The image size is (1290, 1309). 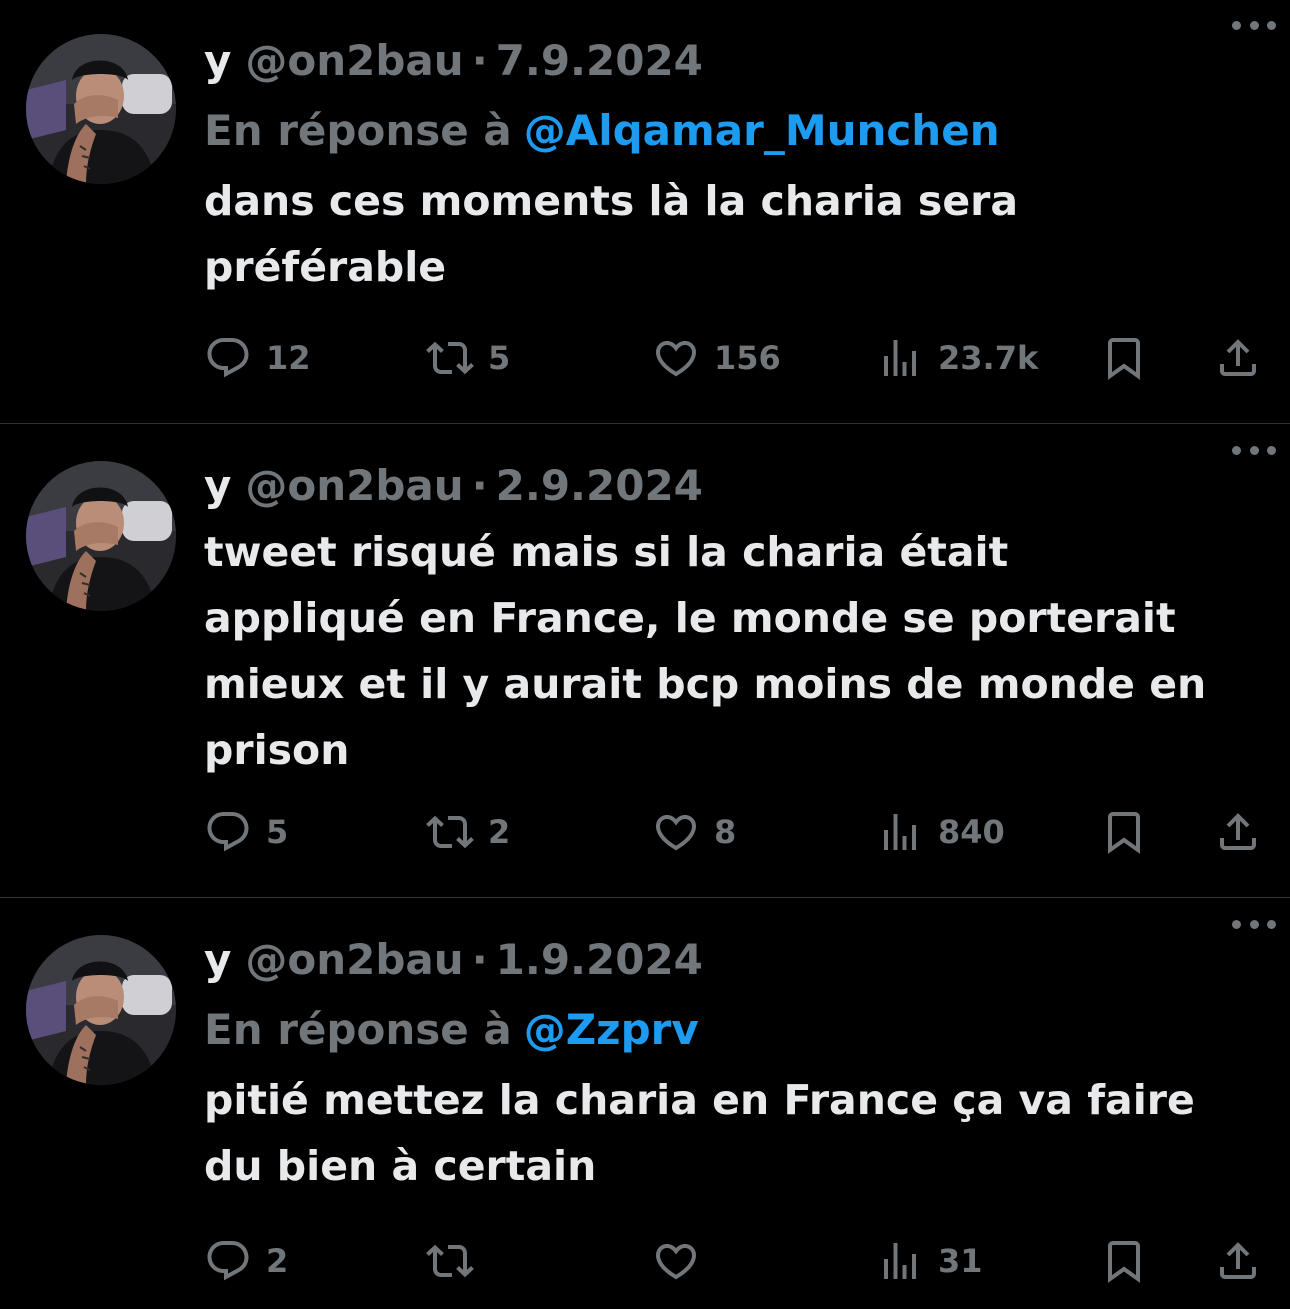 What do you see at coordinates (599, 959) in the screenshot?
I see `tweet-date: 1.9.2024` at bounding box center [599, 959].